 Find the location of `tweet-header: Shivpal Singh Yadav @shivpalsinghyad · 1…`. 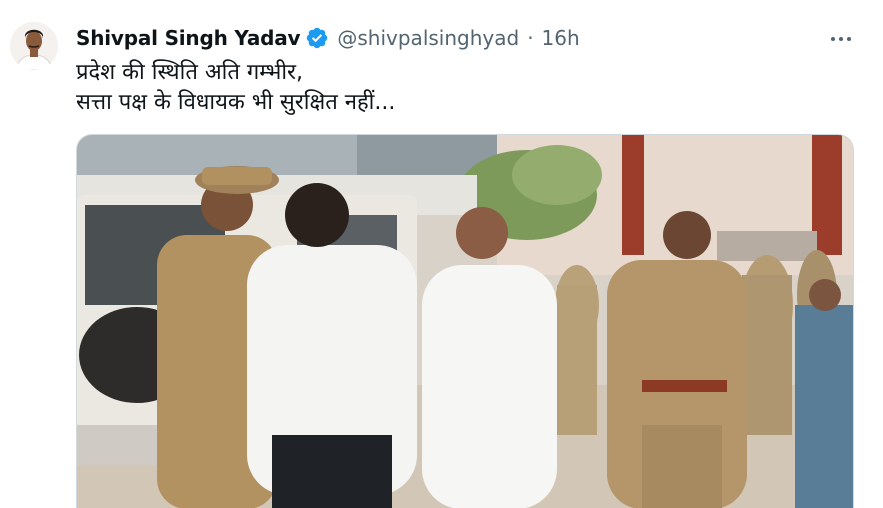

tweet-header: Shivpal Singh Yadav @shivpalsinghyad · 1… is located at coordinates (328, 38).